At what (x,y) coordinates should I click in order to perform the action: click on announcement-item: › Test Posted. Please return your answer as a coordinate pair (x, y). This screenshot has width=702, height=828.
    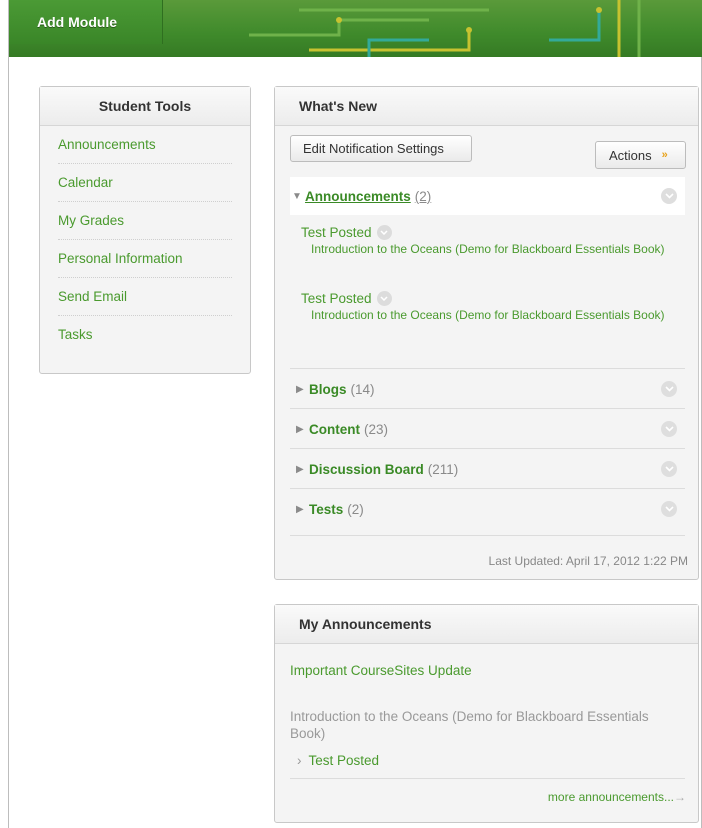
    Looking at the image, I should click on (338, 760).